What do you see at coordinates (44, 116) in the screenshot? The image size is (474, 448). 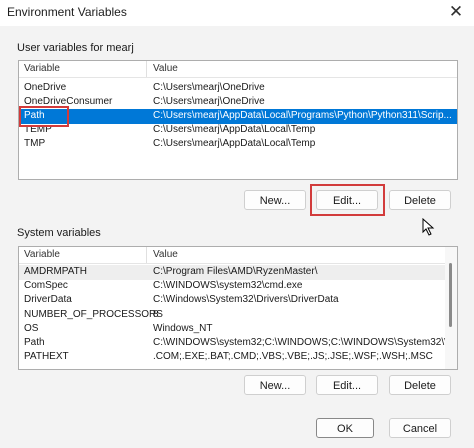 I see `path-highlight-box` at bounding box center [44, 116].